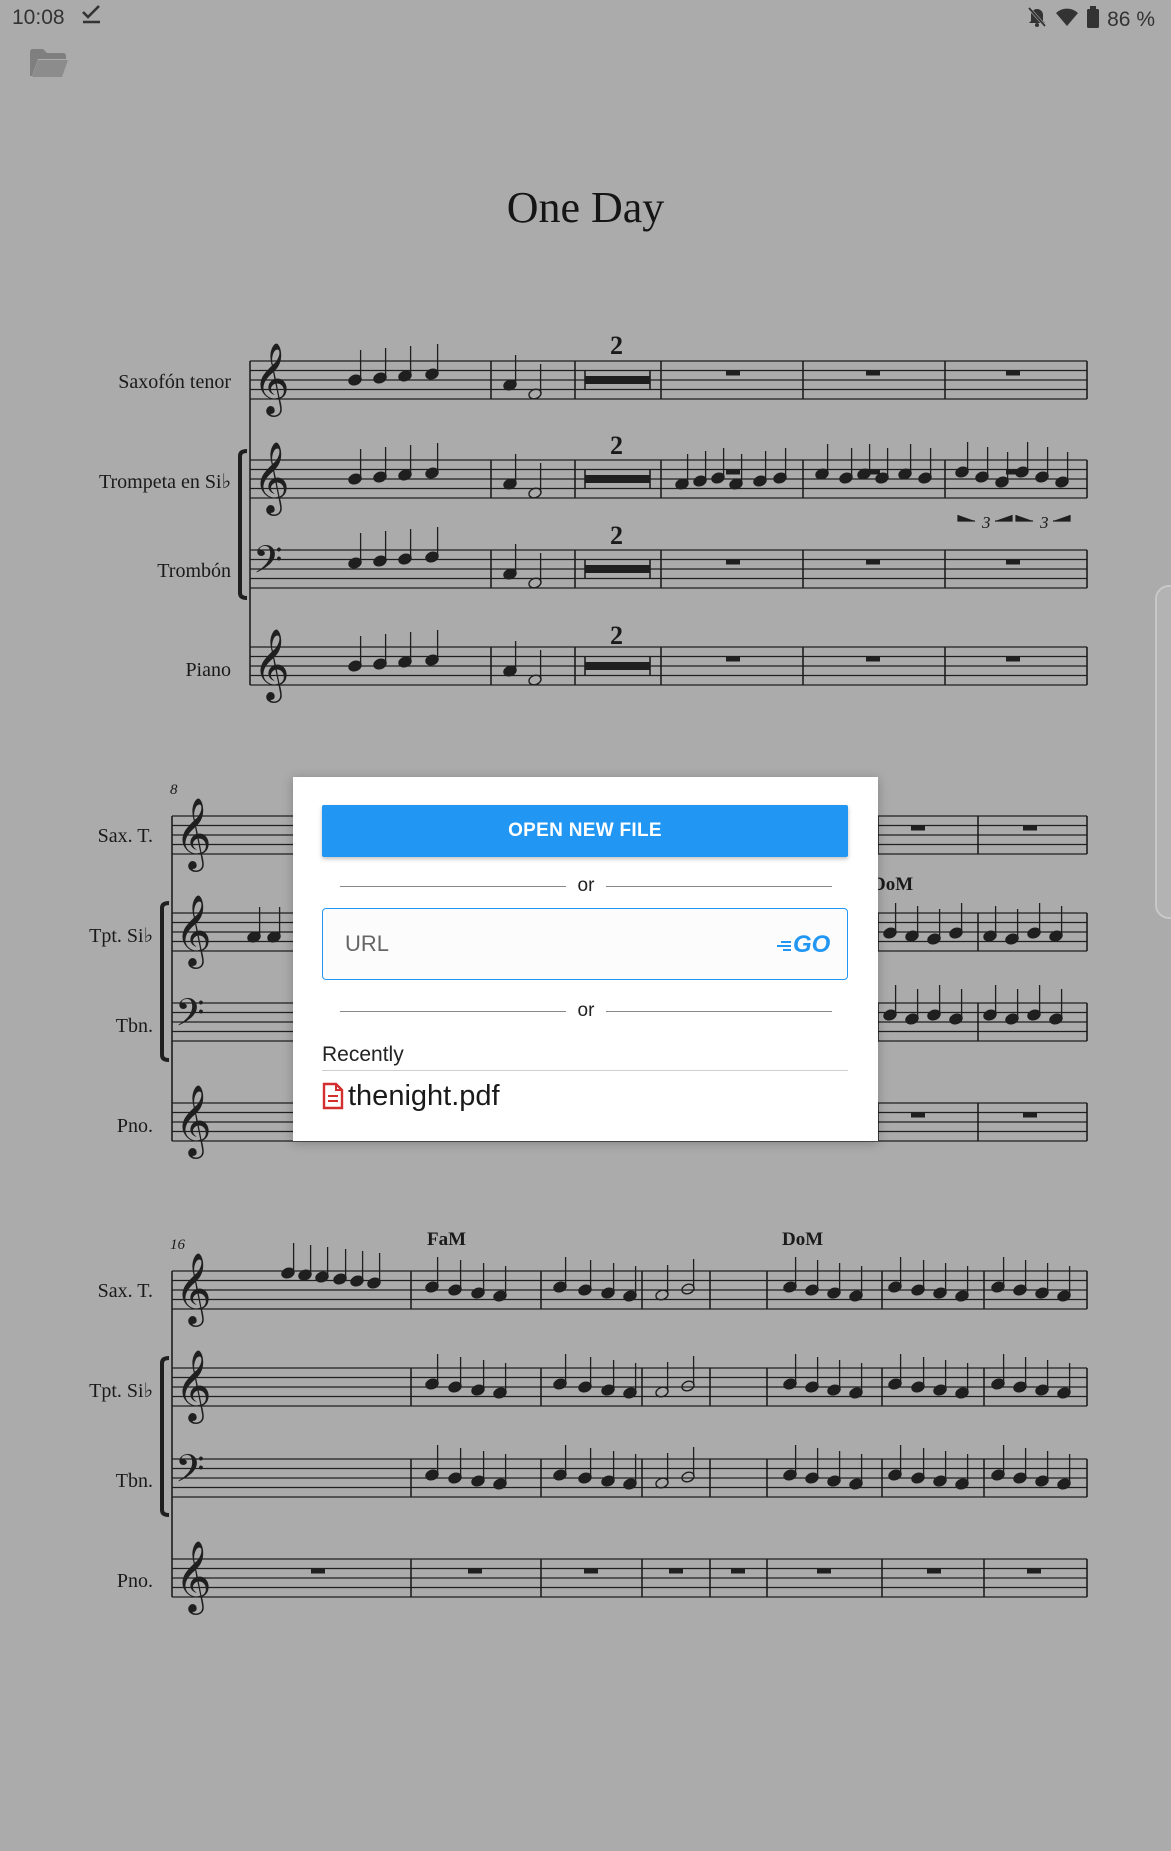 This screenshot has width=1171, height=1851. I want to click on url-input, so click(555, 944).